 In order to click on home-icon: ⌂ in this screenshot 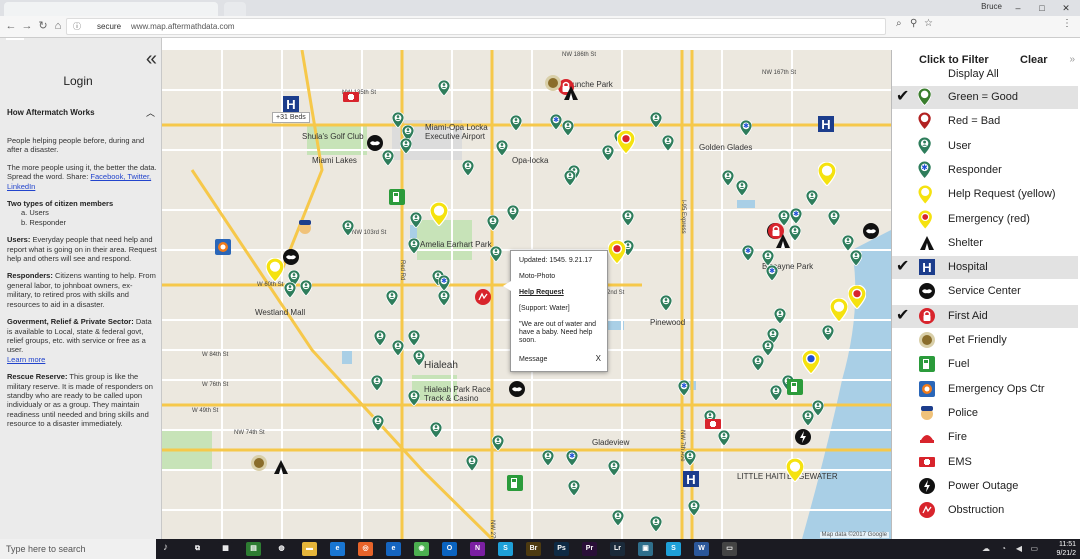, I will do `click(58, 26)`.